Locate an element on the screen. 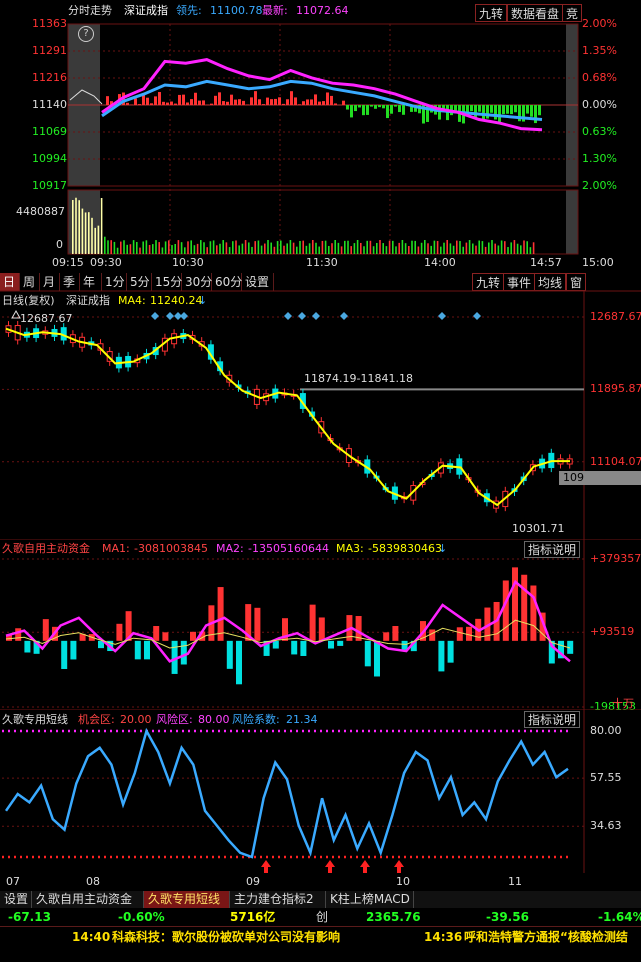  short-y-label: 34.63 is located at coordinates (606, 826).